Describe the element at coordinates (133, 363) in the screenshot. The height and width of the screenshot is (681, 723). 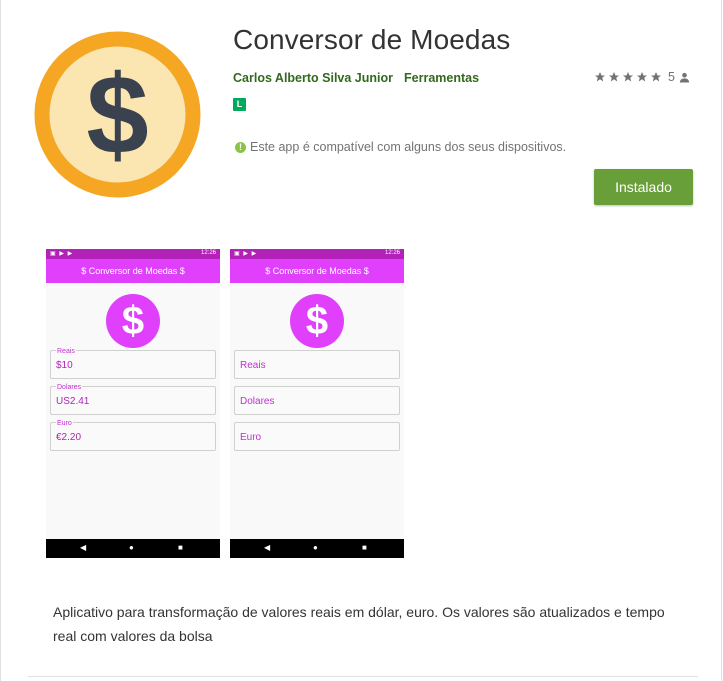
I see `reais-field: Reais $10` at that location.